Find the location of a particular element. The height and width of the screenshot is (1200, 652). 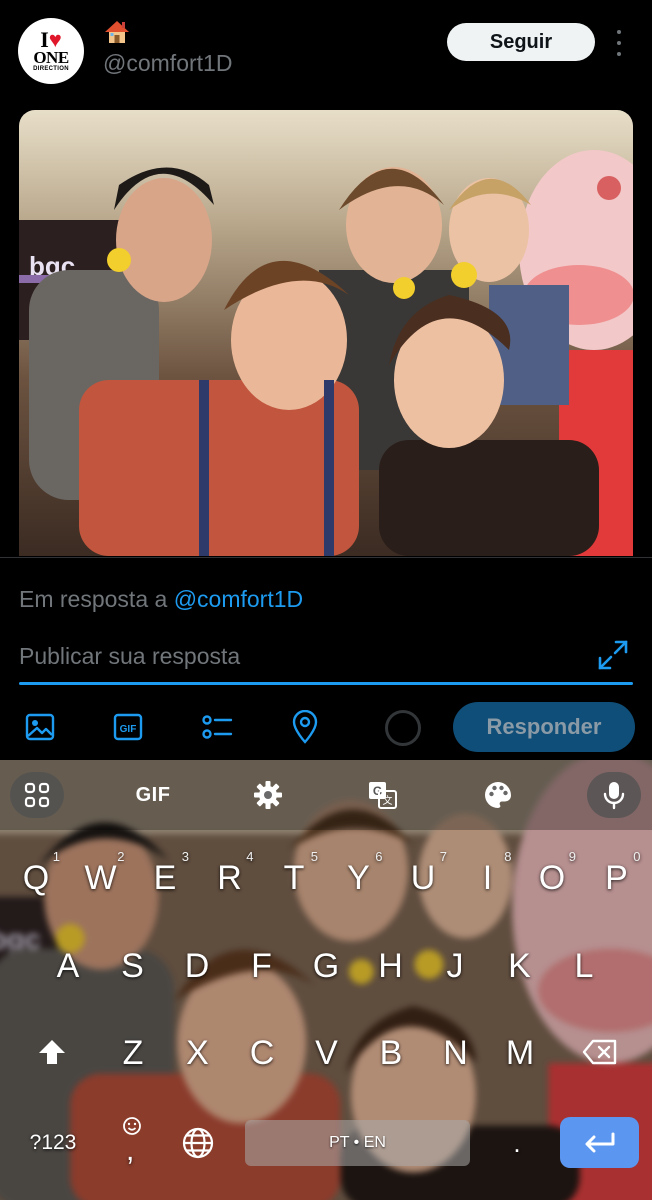

key-h: H is located at coordinates (391, 966).